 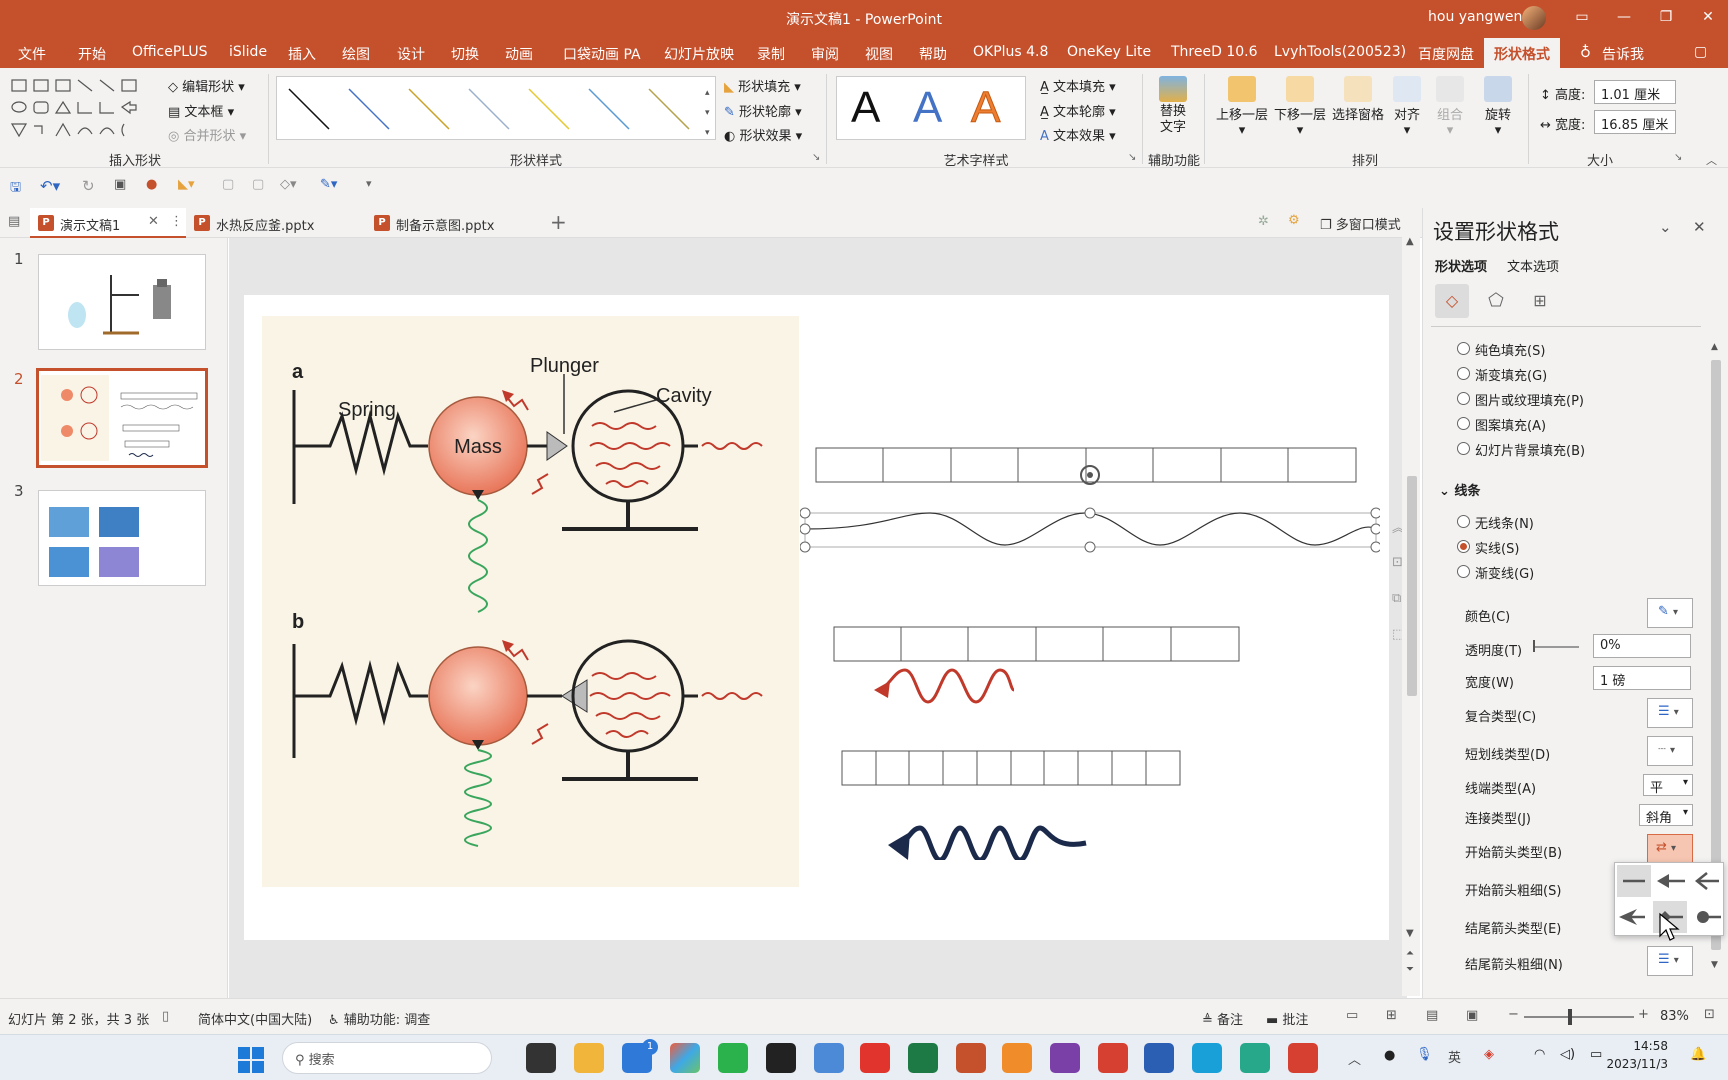 What do you see at coordinates (1410, 933) in the screenshot?
I see `scroll-down-icon: ▼` at bounding box center [1410, 933].